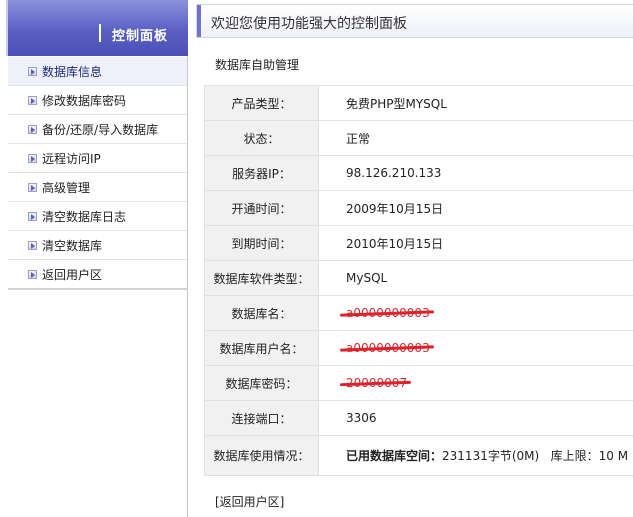  I want to click on sidebar-item-label: 返回用户区, so click(72, 274).